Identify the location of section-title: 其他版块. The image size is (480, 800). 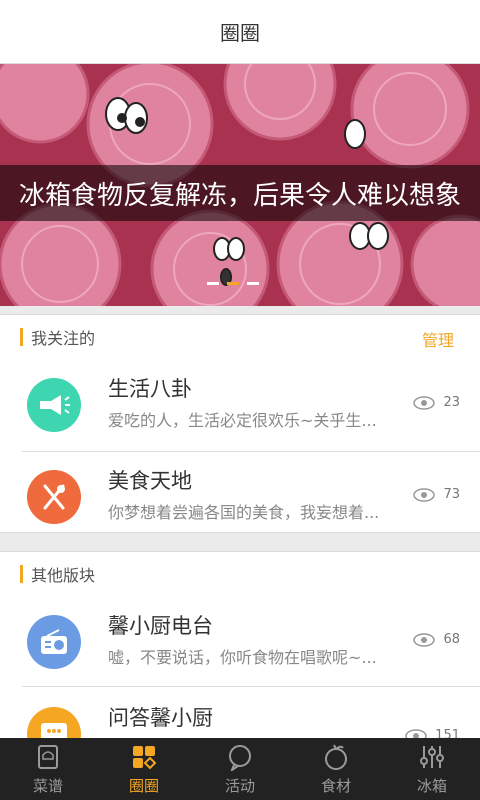
(63, 575).